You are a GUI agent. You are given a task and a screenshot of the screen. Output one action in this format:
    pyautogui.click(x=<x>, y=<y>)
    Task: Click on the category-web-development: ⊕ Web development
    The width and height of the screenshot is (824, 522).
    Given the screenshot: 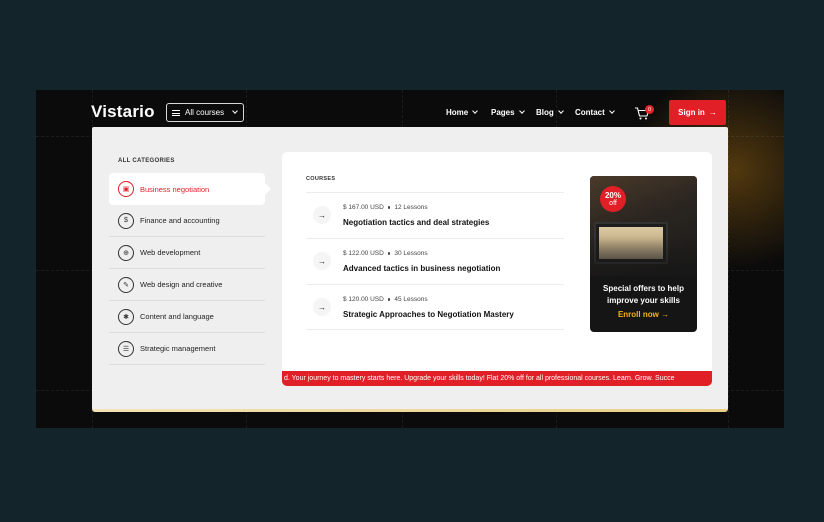 What is the action you would take?
    pyautogui.click(x=187, y=253)
    